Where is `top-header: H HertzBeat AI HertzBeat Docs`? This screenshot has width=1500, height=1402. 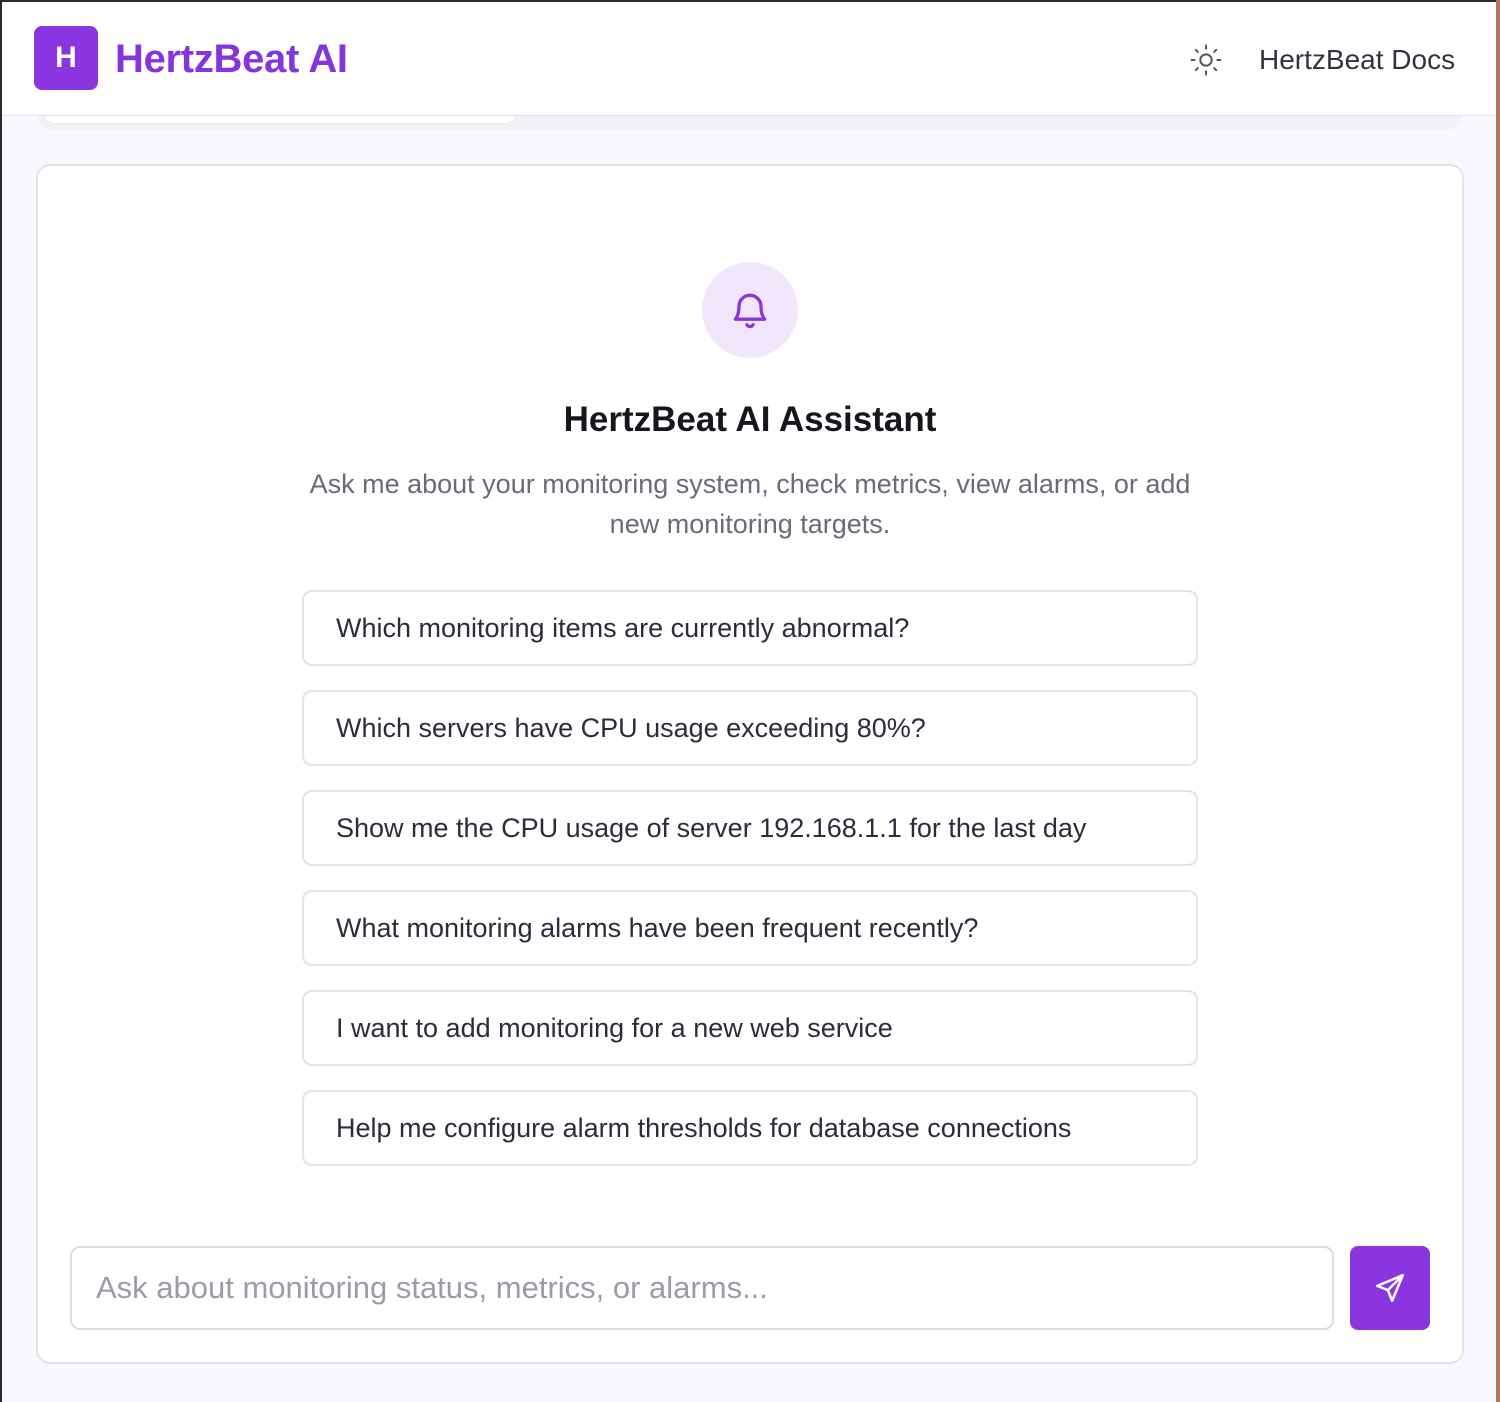
top-header: H HertzBeat AI HertzBeat Docs is located at coordinates (749, 59).